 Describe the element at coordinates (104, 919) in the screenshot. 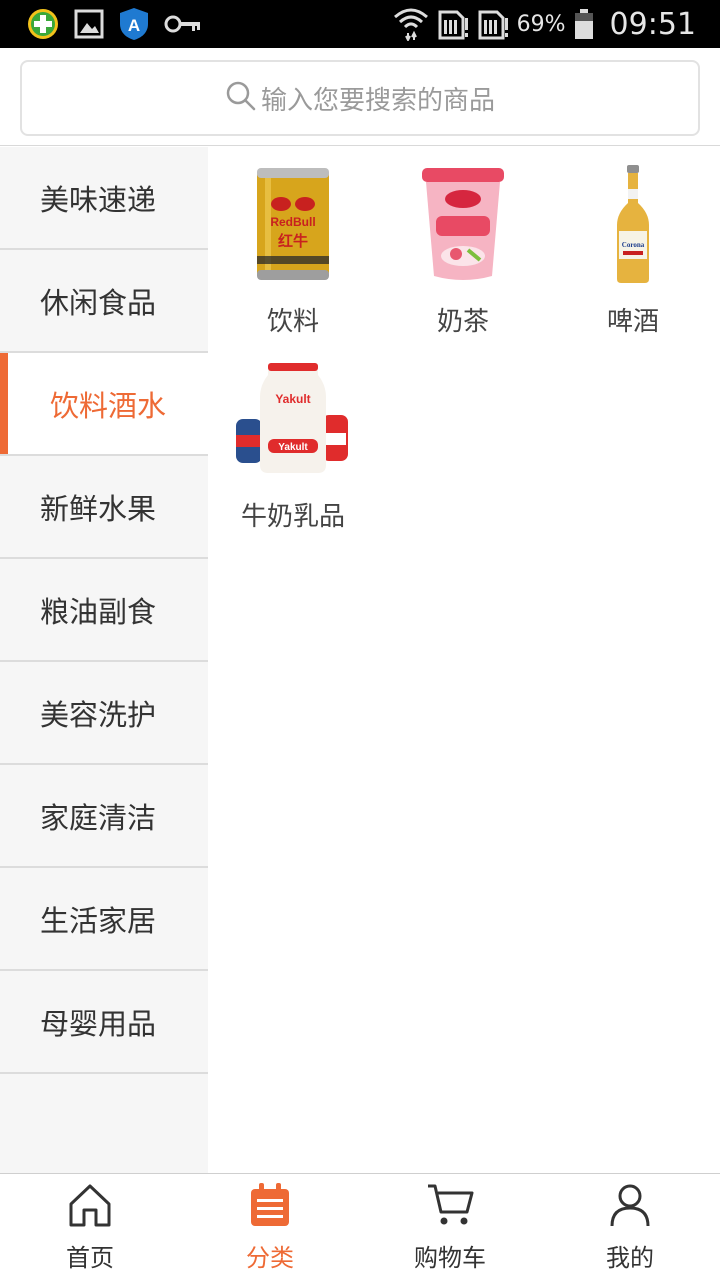

I see `sidebar-item-home: 生活家居` at that location.